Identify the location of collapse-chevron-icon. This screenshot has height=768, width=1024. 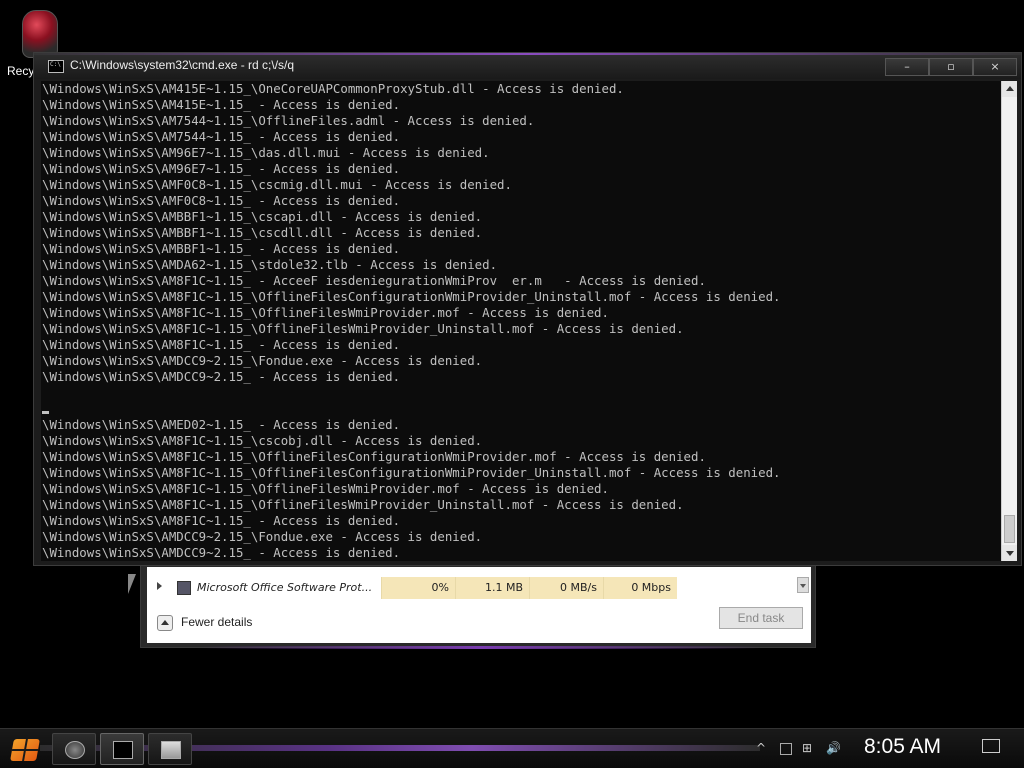
(165, 623).